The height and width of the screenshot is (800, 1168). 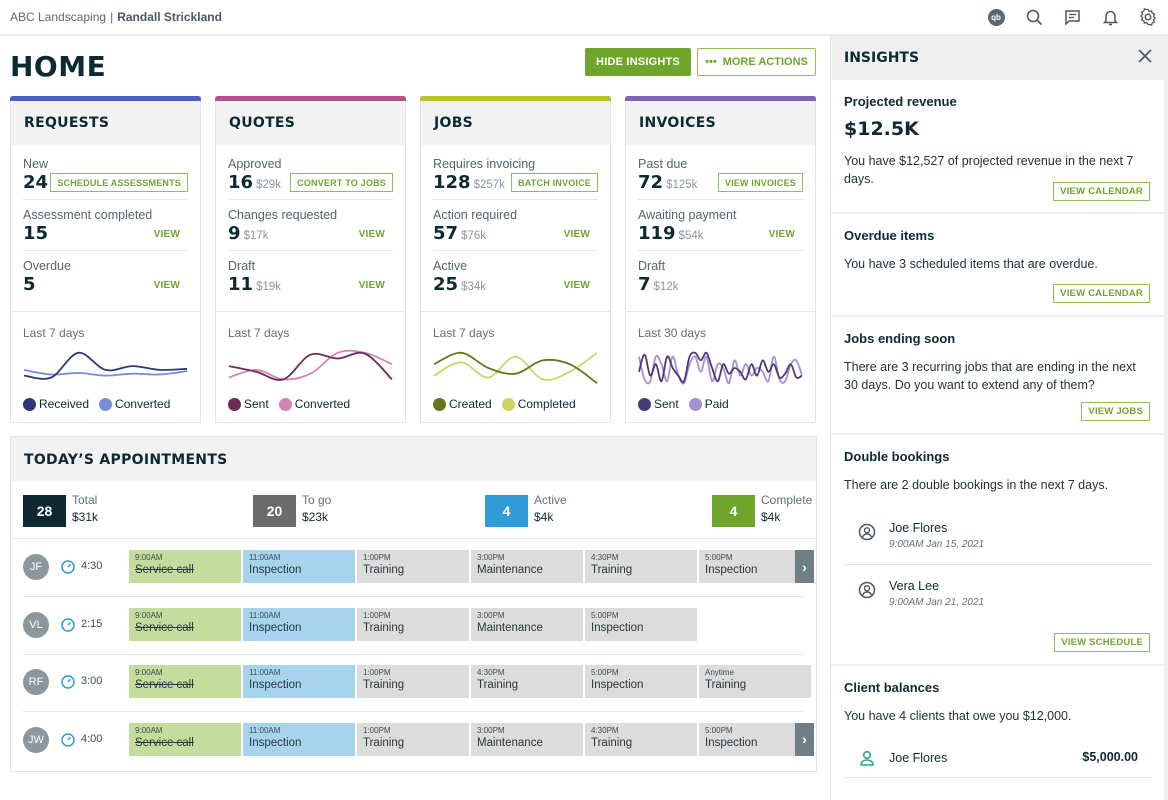 What do you see at coordinates (554, 182) in the screenshot?
I see `batch-invoice-button: BATCH INVOICE` at bounding box center [554, 182].